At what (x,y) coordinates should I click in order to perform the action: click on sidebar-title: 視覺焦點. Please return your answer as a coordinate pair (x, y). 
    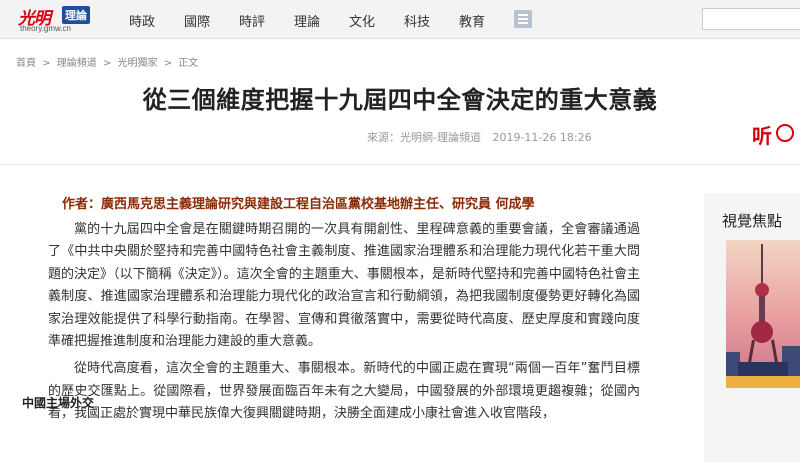
    Looking at the image, I should click on (752, 221).